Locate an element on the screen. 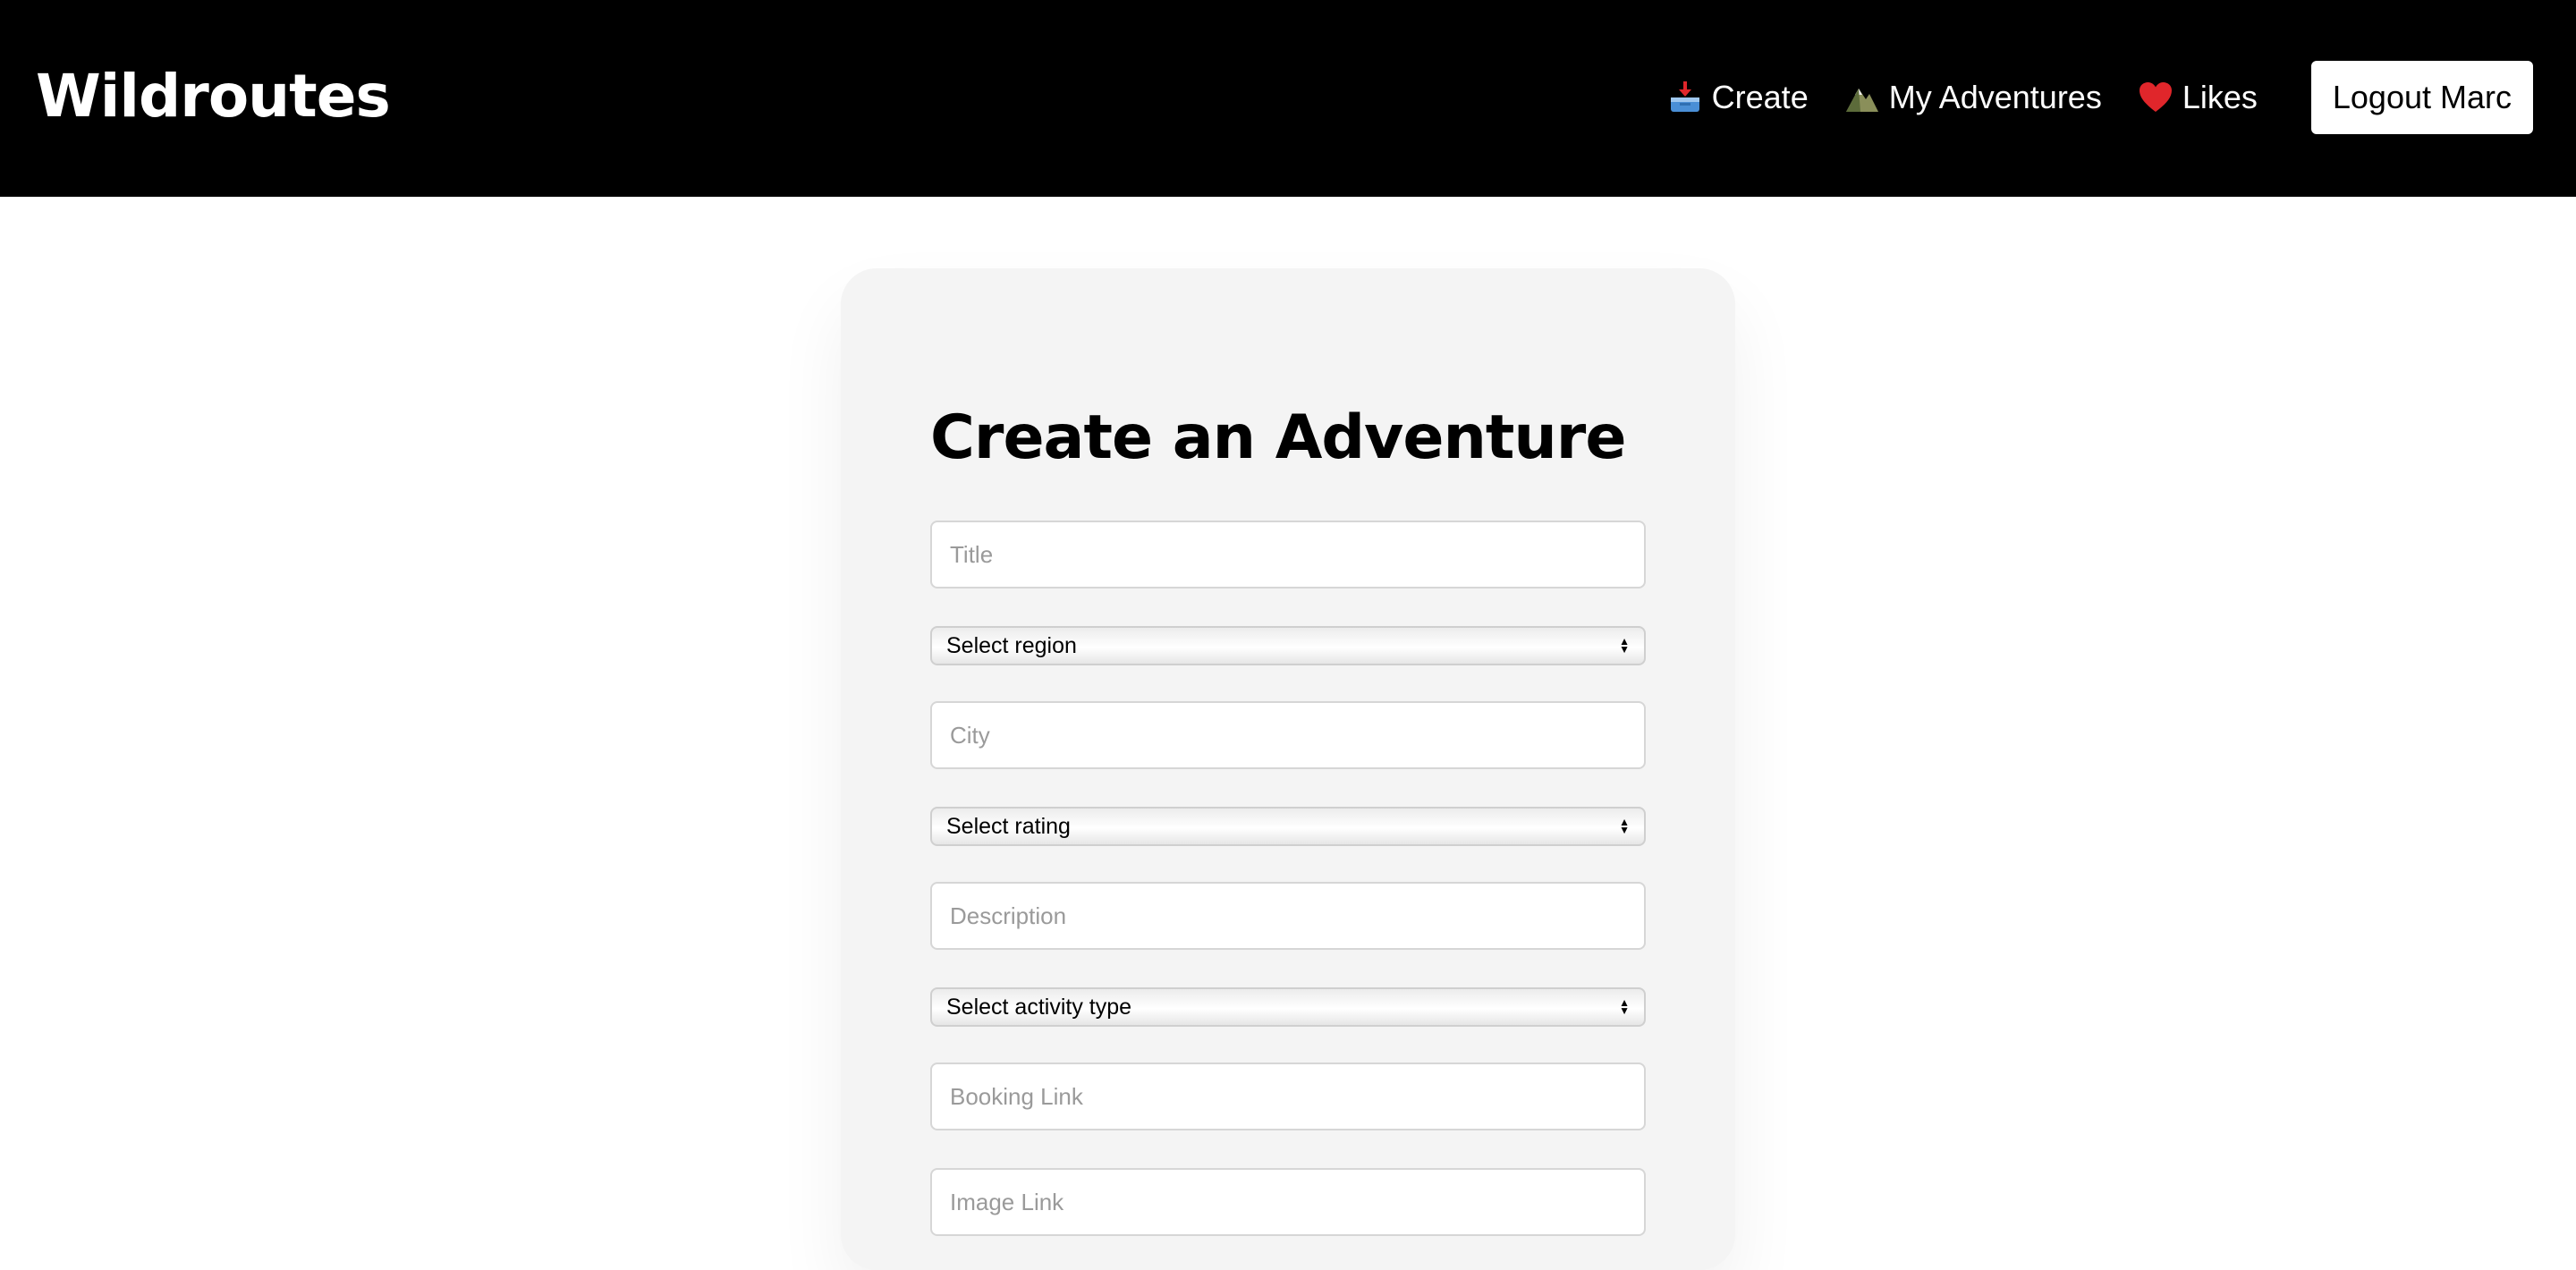 Image resolution: width=2576 pixels, height=1270 pixels. nav-likes-link: Likes is located at coordinates (2198, 97).